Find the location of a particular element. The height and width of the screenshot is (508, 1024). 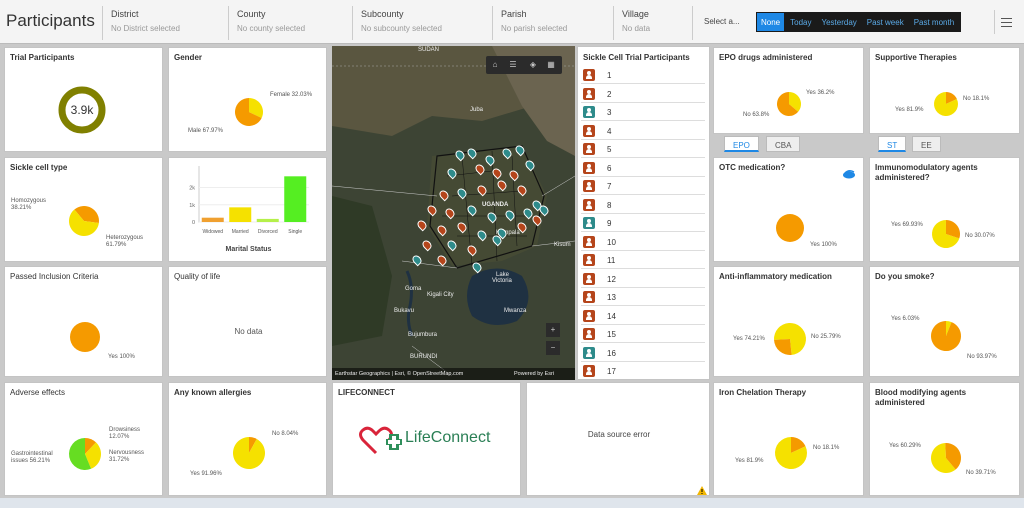

list-item: 12 is located at coordinates (643, 279).